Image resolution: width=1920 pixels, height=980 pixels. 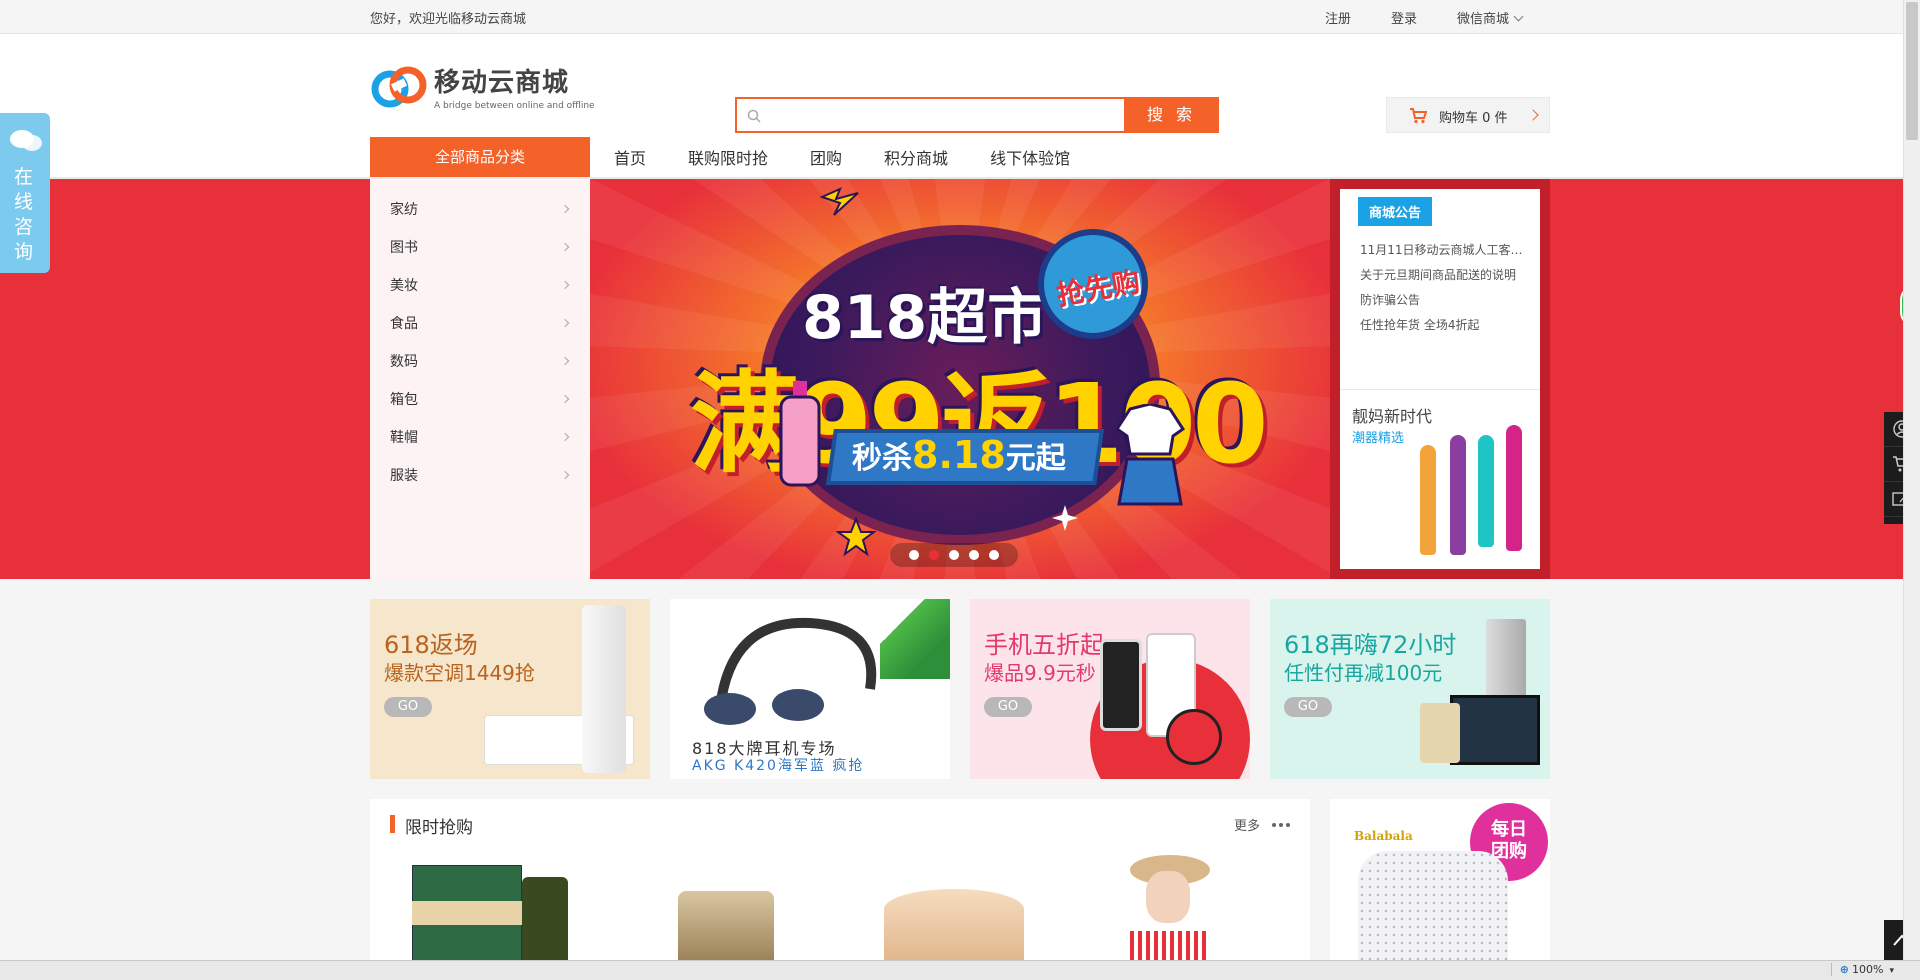 What do you see at coordinates (1093, 284) in the screenshot?
I see `hero-badge: 抢先购` at bounding box center [1093, 284].